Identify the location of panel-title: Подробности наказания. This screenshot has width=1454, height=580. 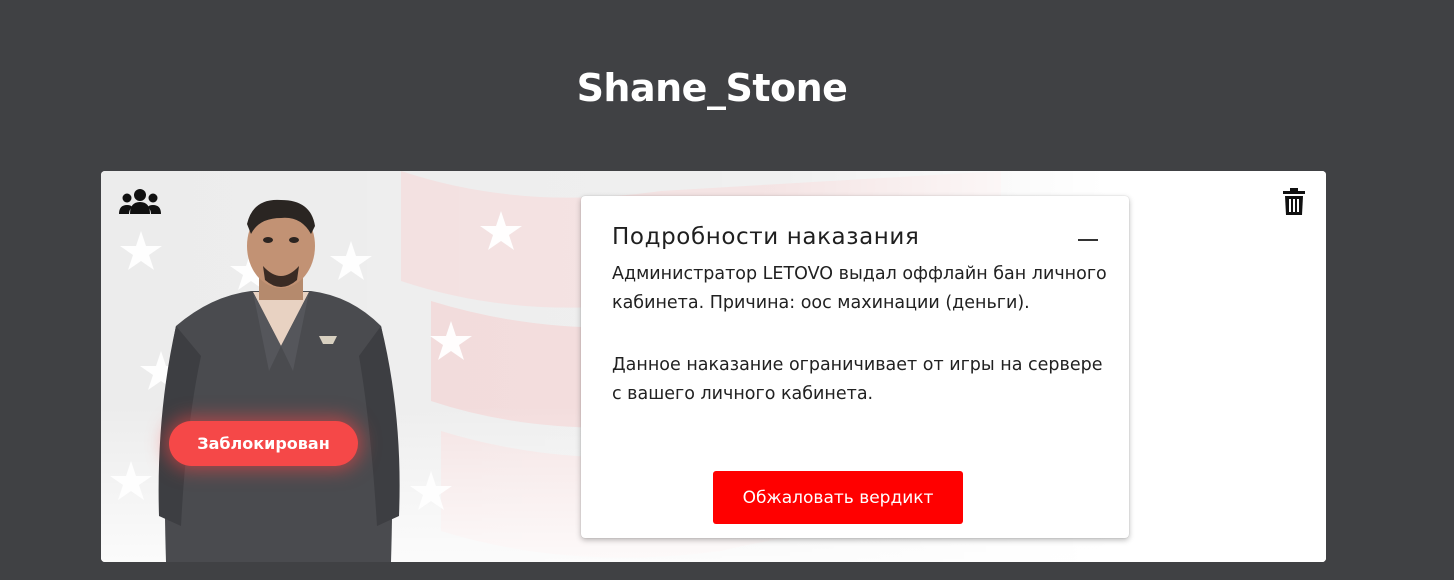
(766, 237).